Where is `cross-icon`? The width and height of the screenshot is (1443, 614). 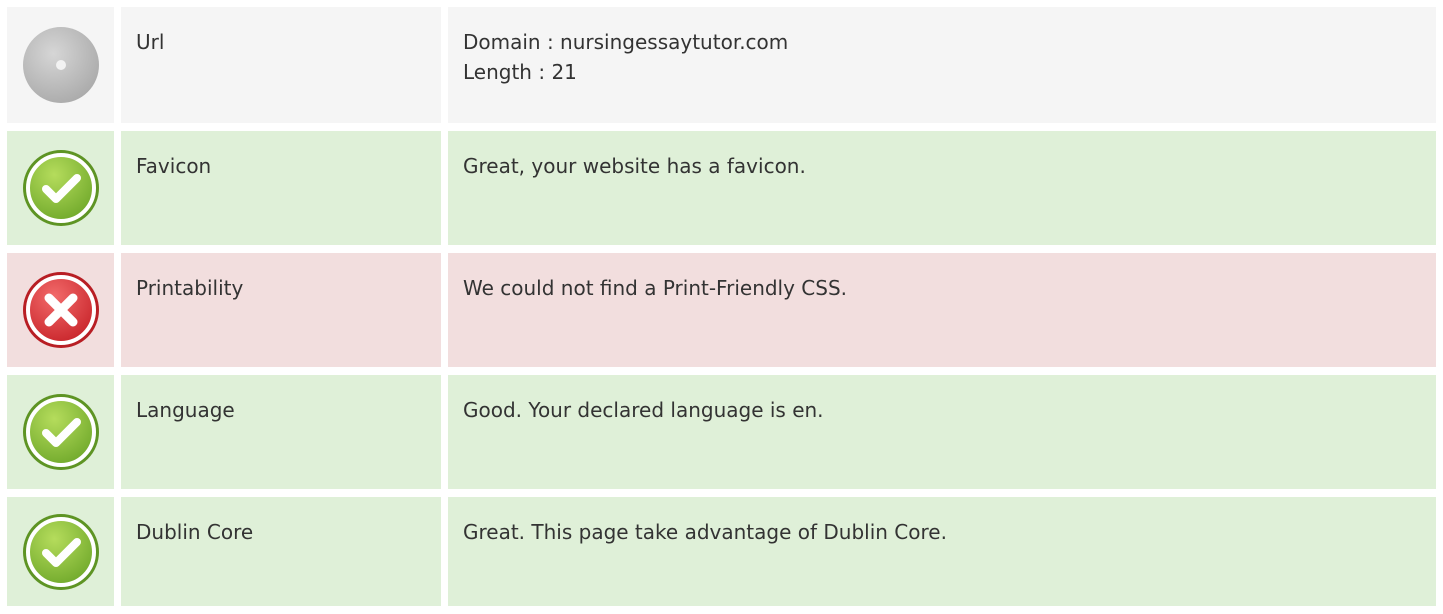 cross-icon is located at coordinates (60, 310).